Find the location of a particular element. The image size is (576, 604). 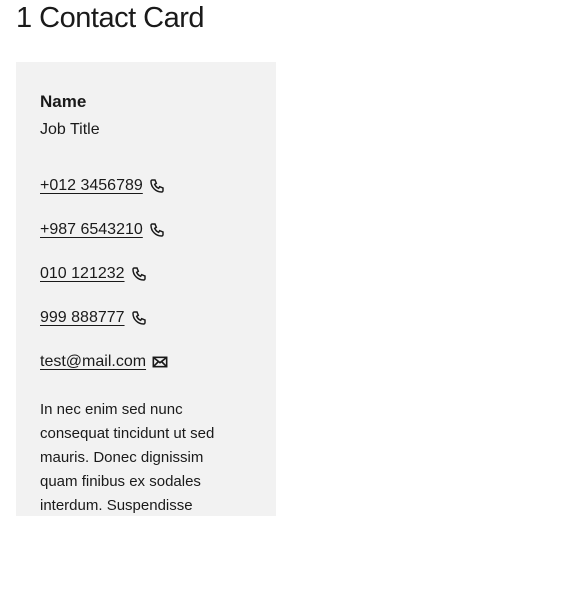

phone-link: 010 121232 is located at coordinates (82, 274).